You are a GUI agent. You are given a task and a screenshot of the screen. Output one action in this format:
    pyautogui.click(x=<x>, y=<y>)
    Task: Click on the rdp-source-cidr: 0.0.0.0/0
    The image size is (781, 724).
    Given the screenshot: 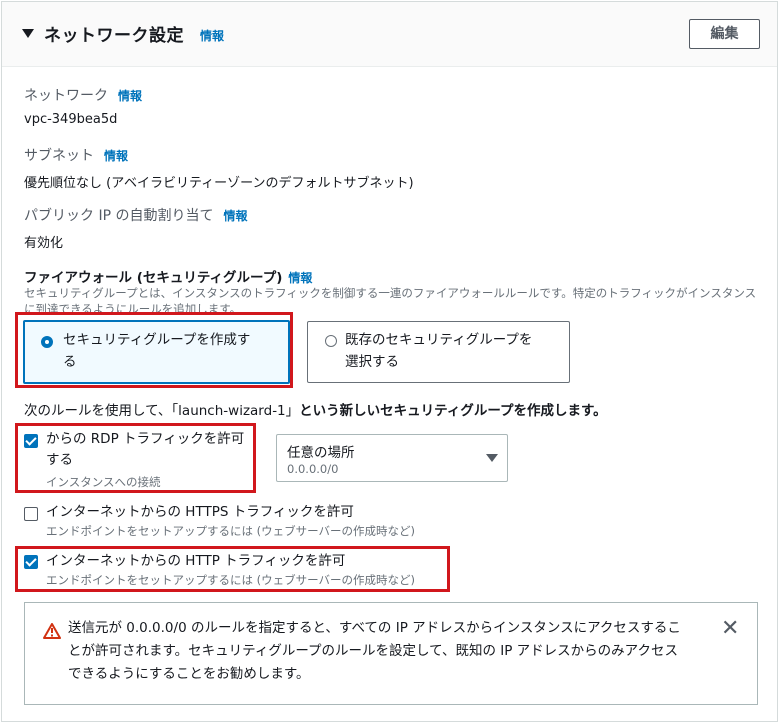 What is the action you would take?
    pyautogui.click(x=313, y=469)
    